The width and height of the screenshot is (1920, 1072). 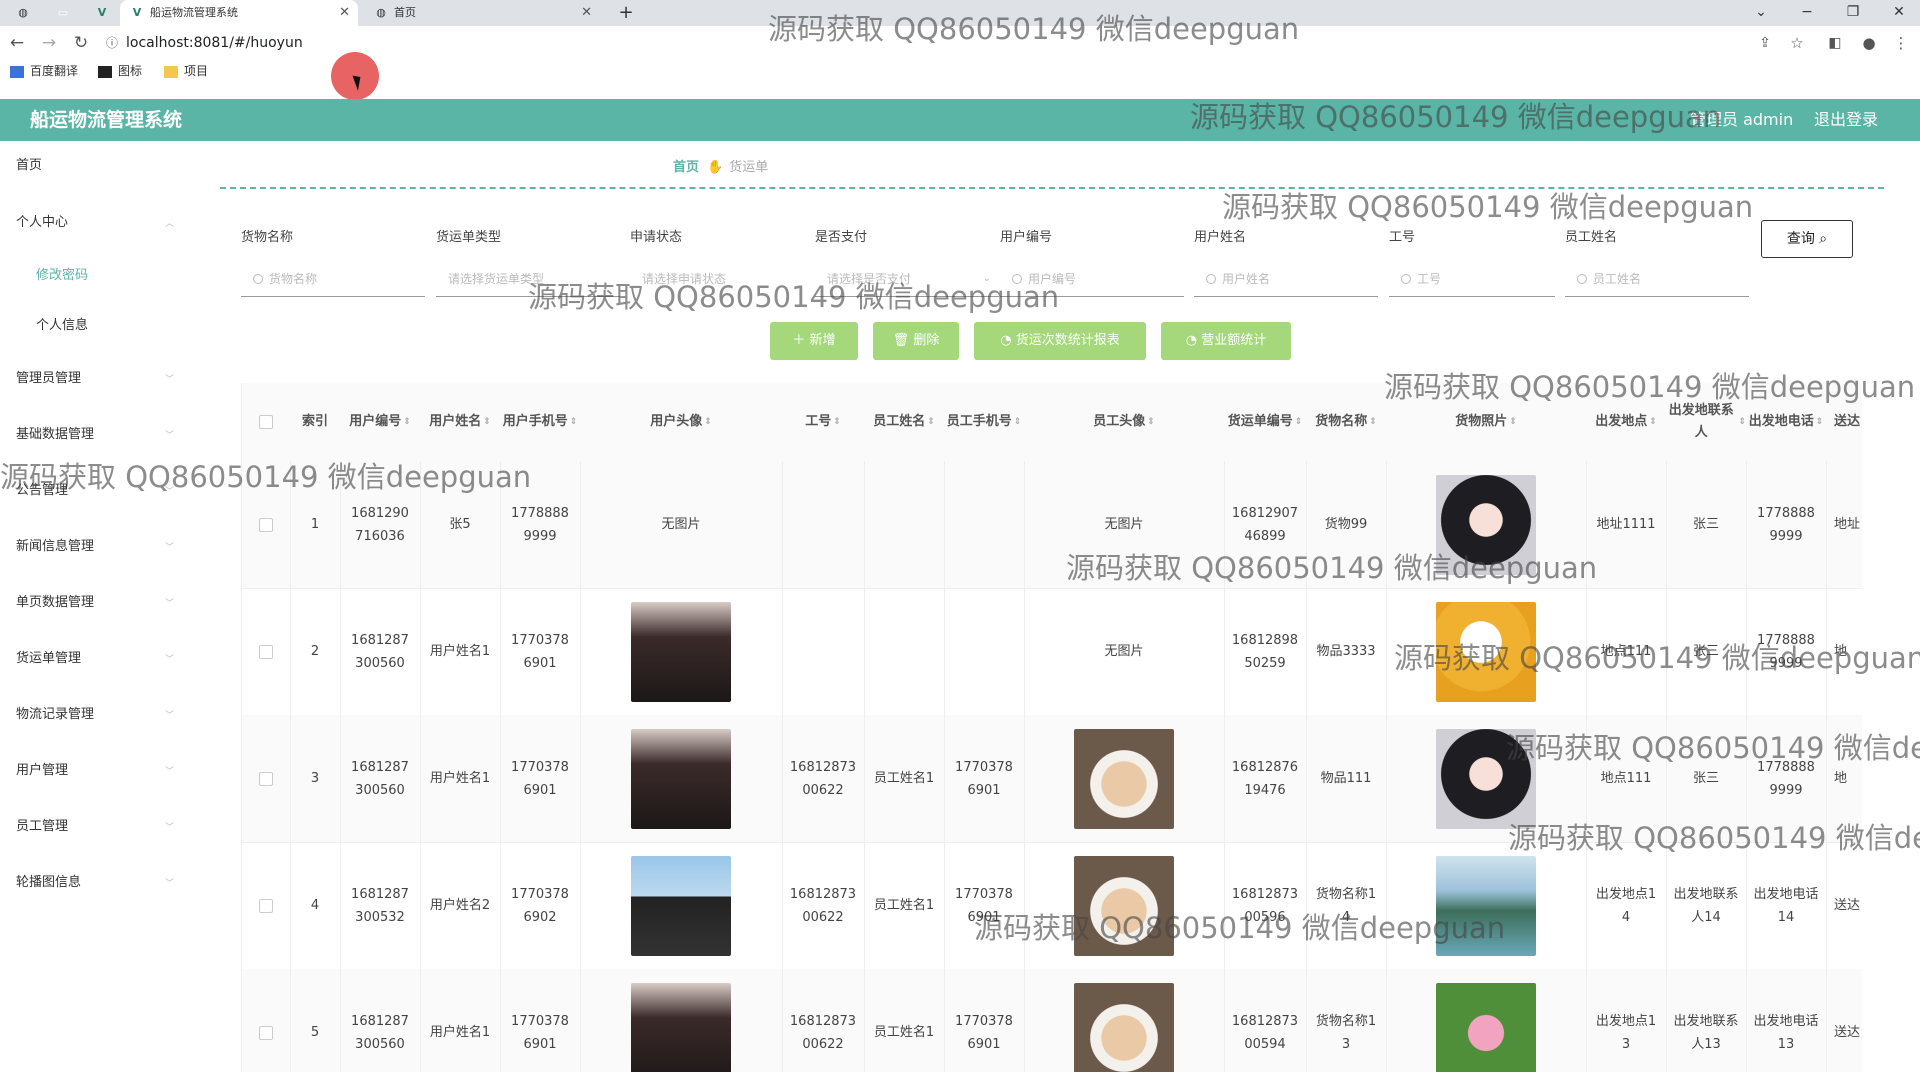 What do you see at coordinates (48, 379) in the screenshot?
I see `sidebar-item-admins: 管理员管理` at bounding box center [48, 379].